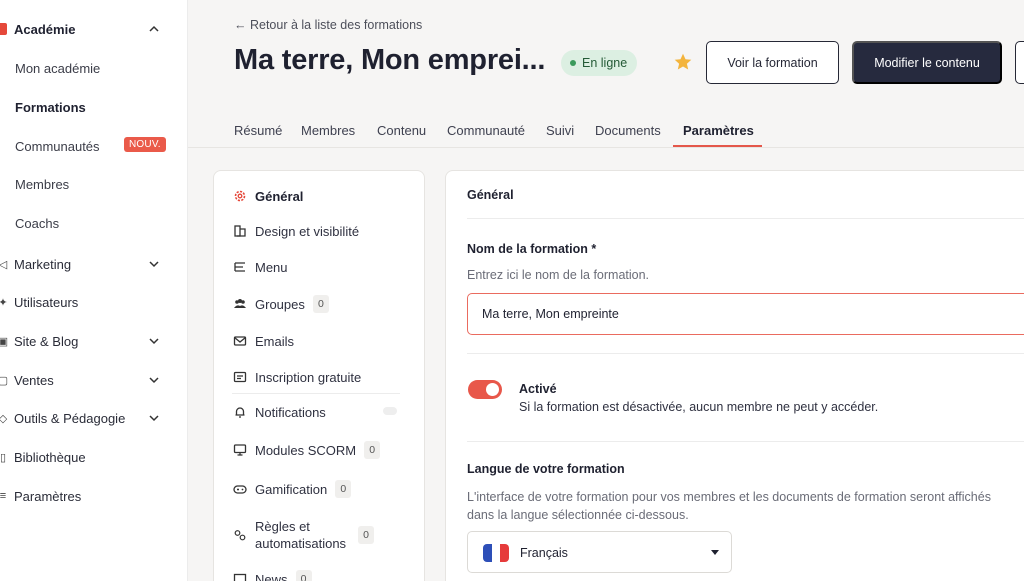 This screenshot has width=1024, height=581. What do you see at coordinates (578, 515) in the screenshot?
I see `language-help-line2: dans la langue sélectionnée ci-dessous.` at bounding box center [578, 515].